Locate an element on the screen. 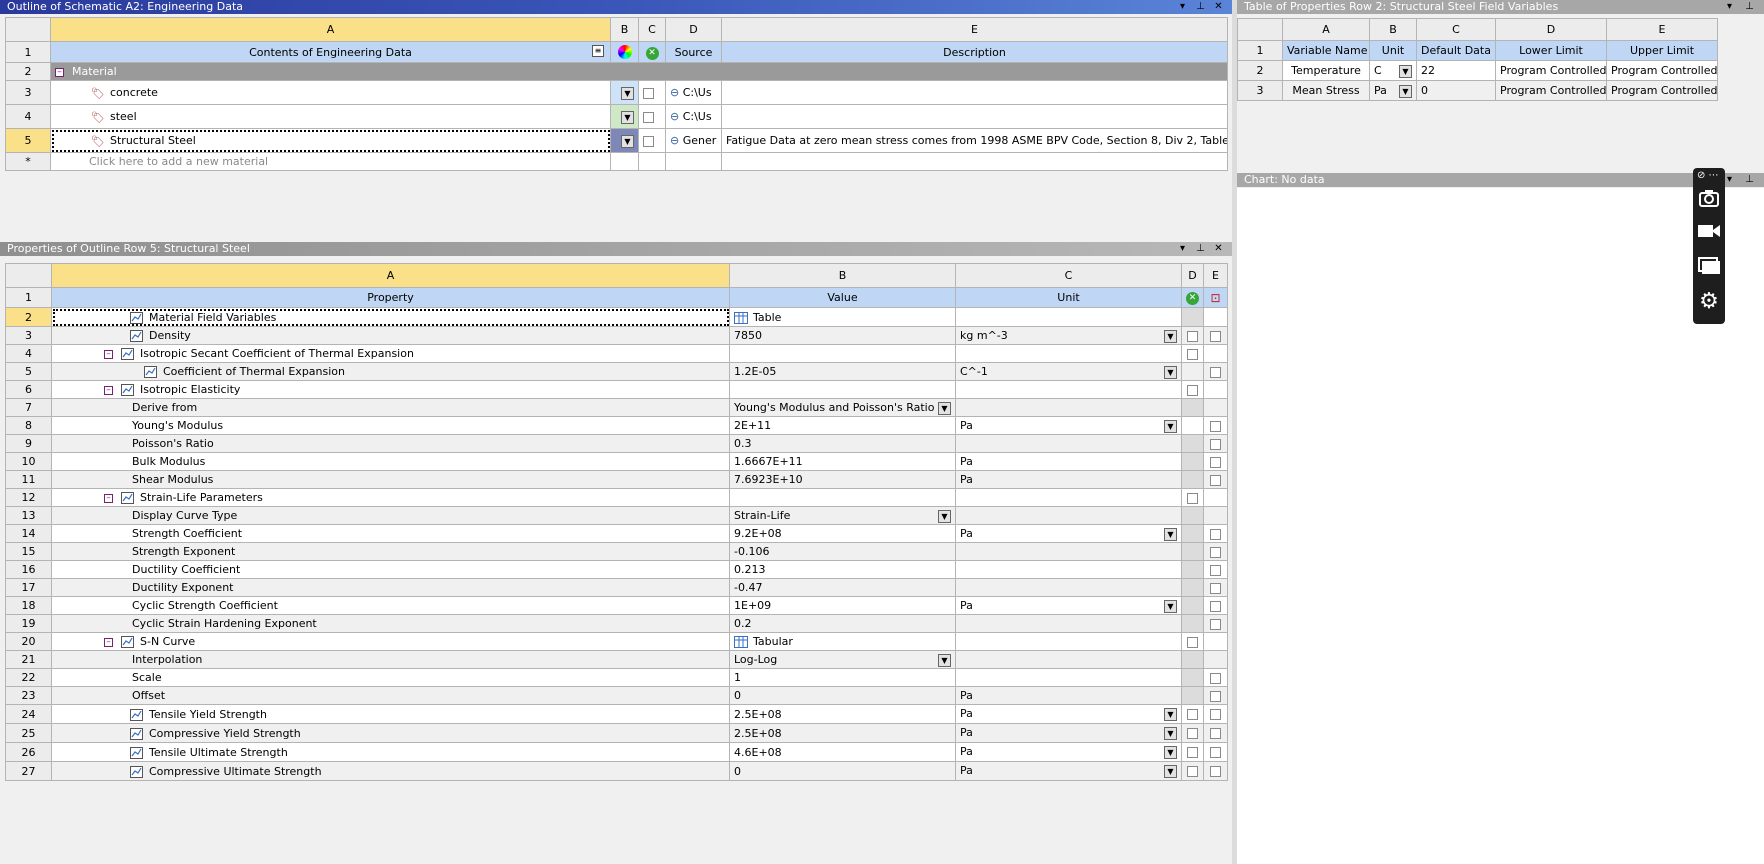 This screenshot has width=1764, height=864. add-material-input: Click here to add a new material is located at coordinates (330, 161).